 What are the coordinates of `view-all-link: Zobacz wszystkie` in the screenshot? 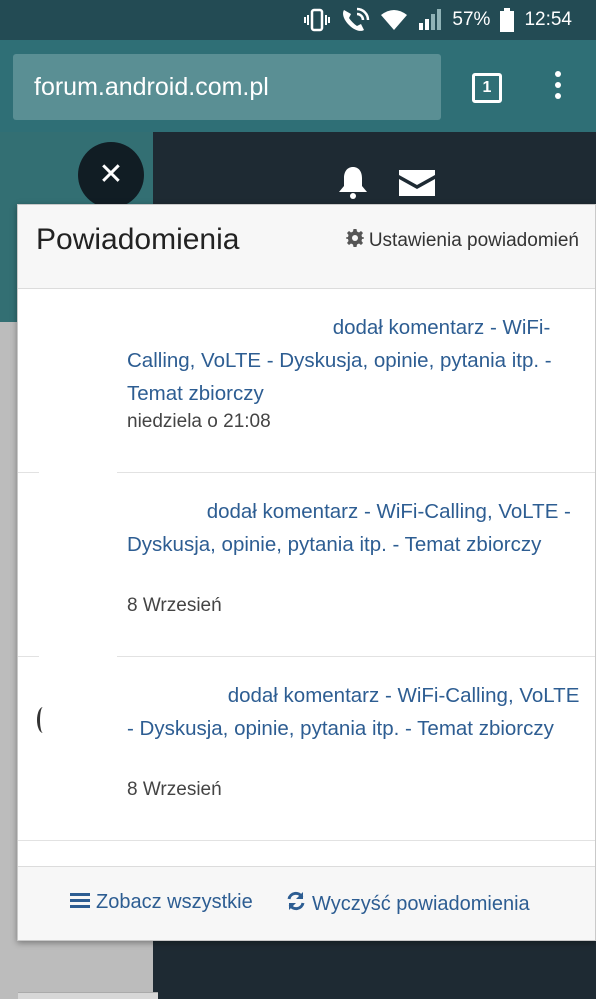 It's located at (161, 902).